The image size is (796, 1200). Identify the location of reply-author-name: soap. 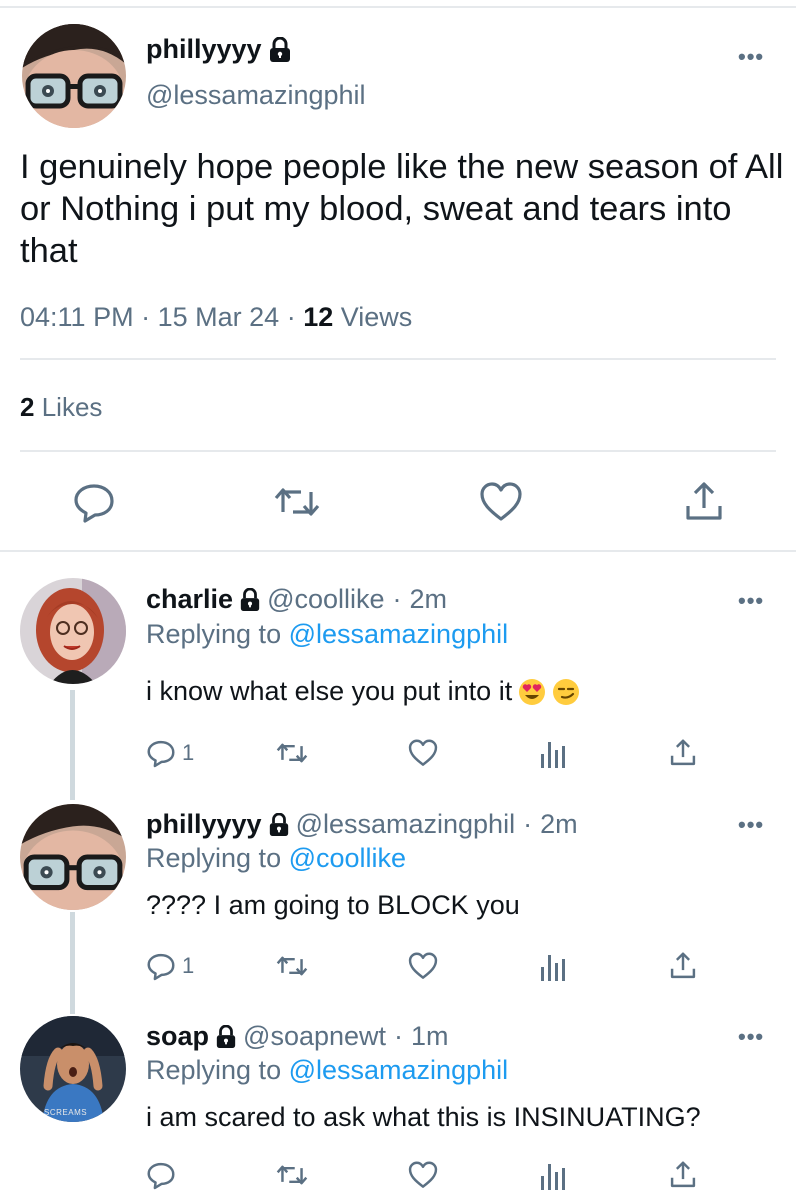
(177, 1036).